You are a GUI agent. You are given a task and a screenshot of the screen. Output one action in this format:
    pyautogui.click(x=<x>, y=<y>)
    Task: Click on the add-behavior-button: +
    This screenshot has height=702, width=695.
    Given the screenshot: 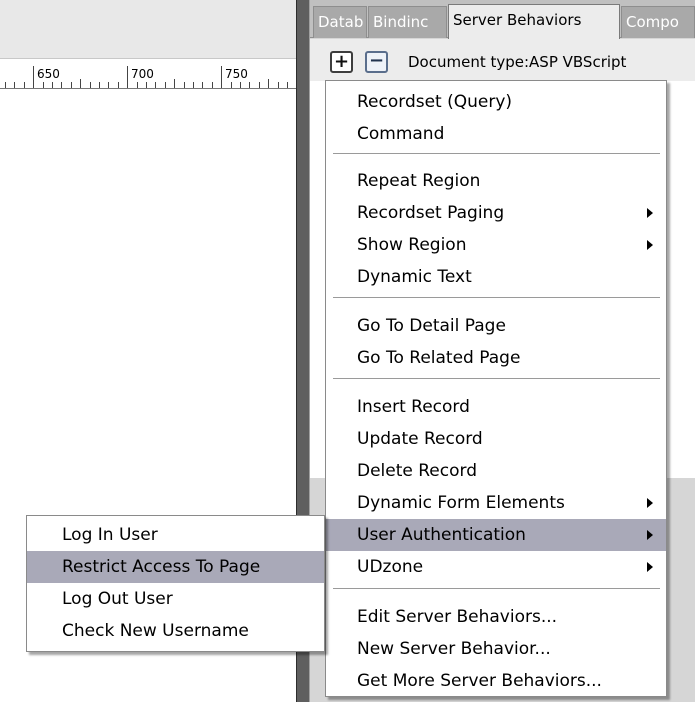 What is the action you would take?
    pyautogui.click(x=341, y=62)
    